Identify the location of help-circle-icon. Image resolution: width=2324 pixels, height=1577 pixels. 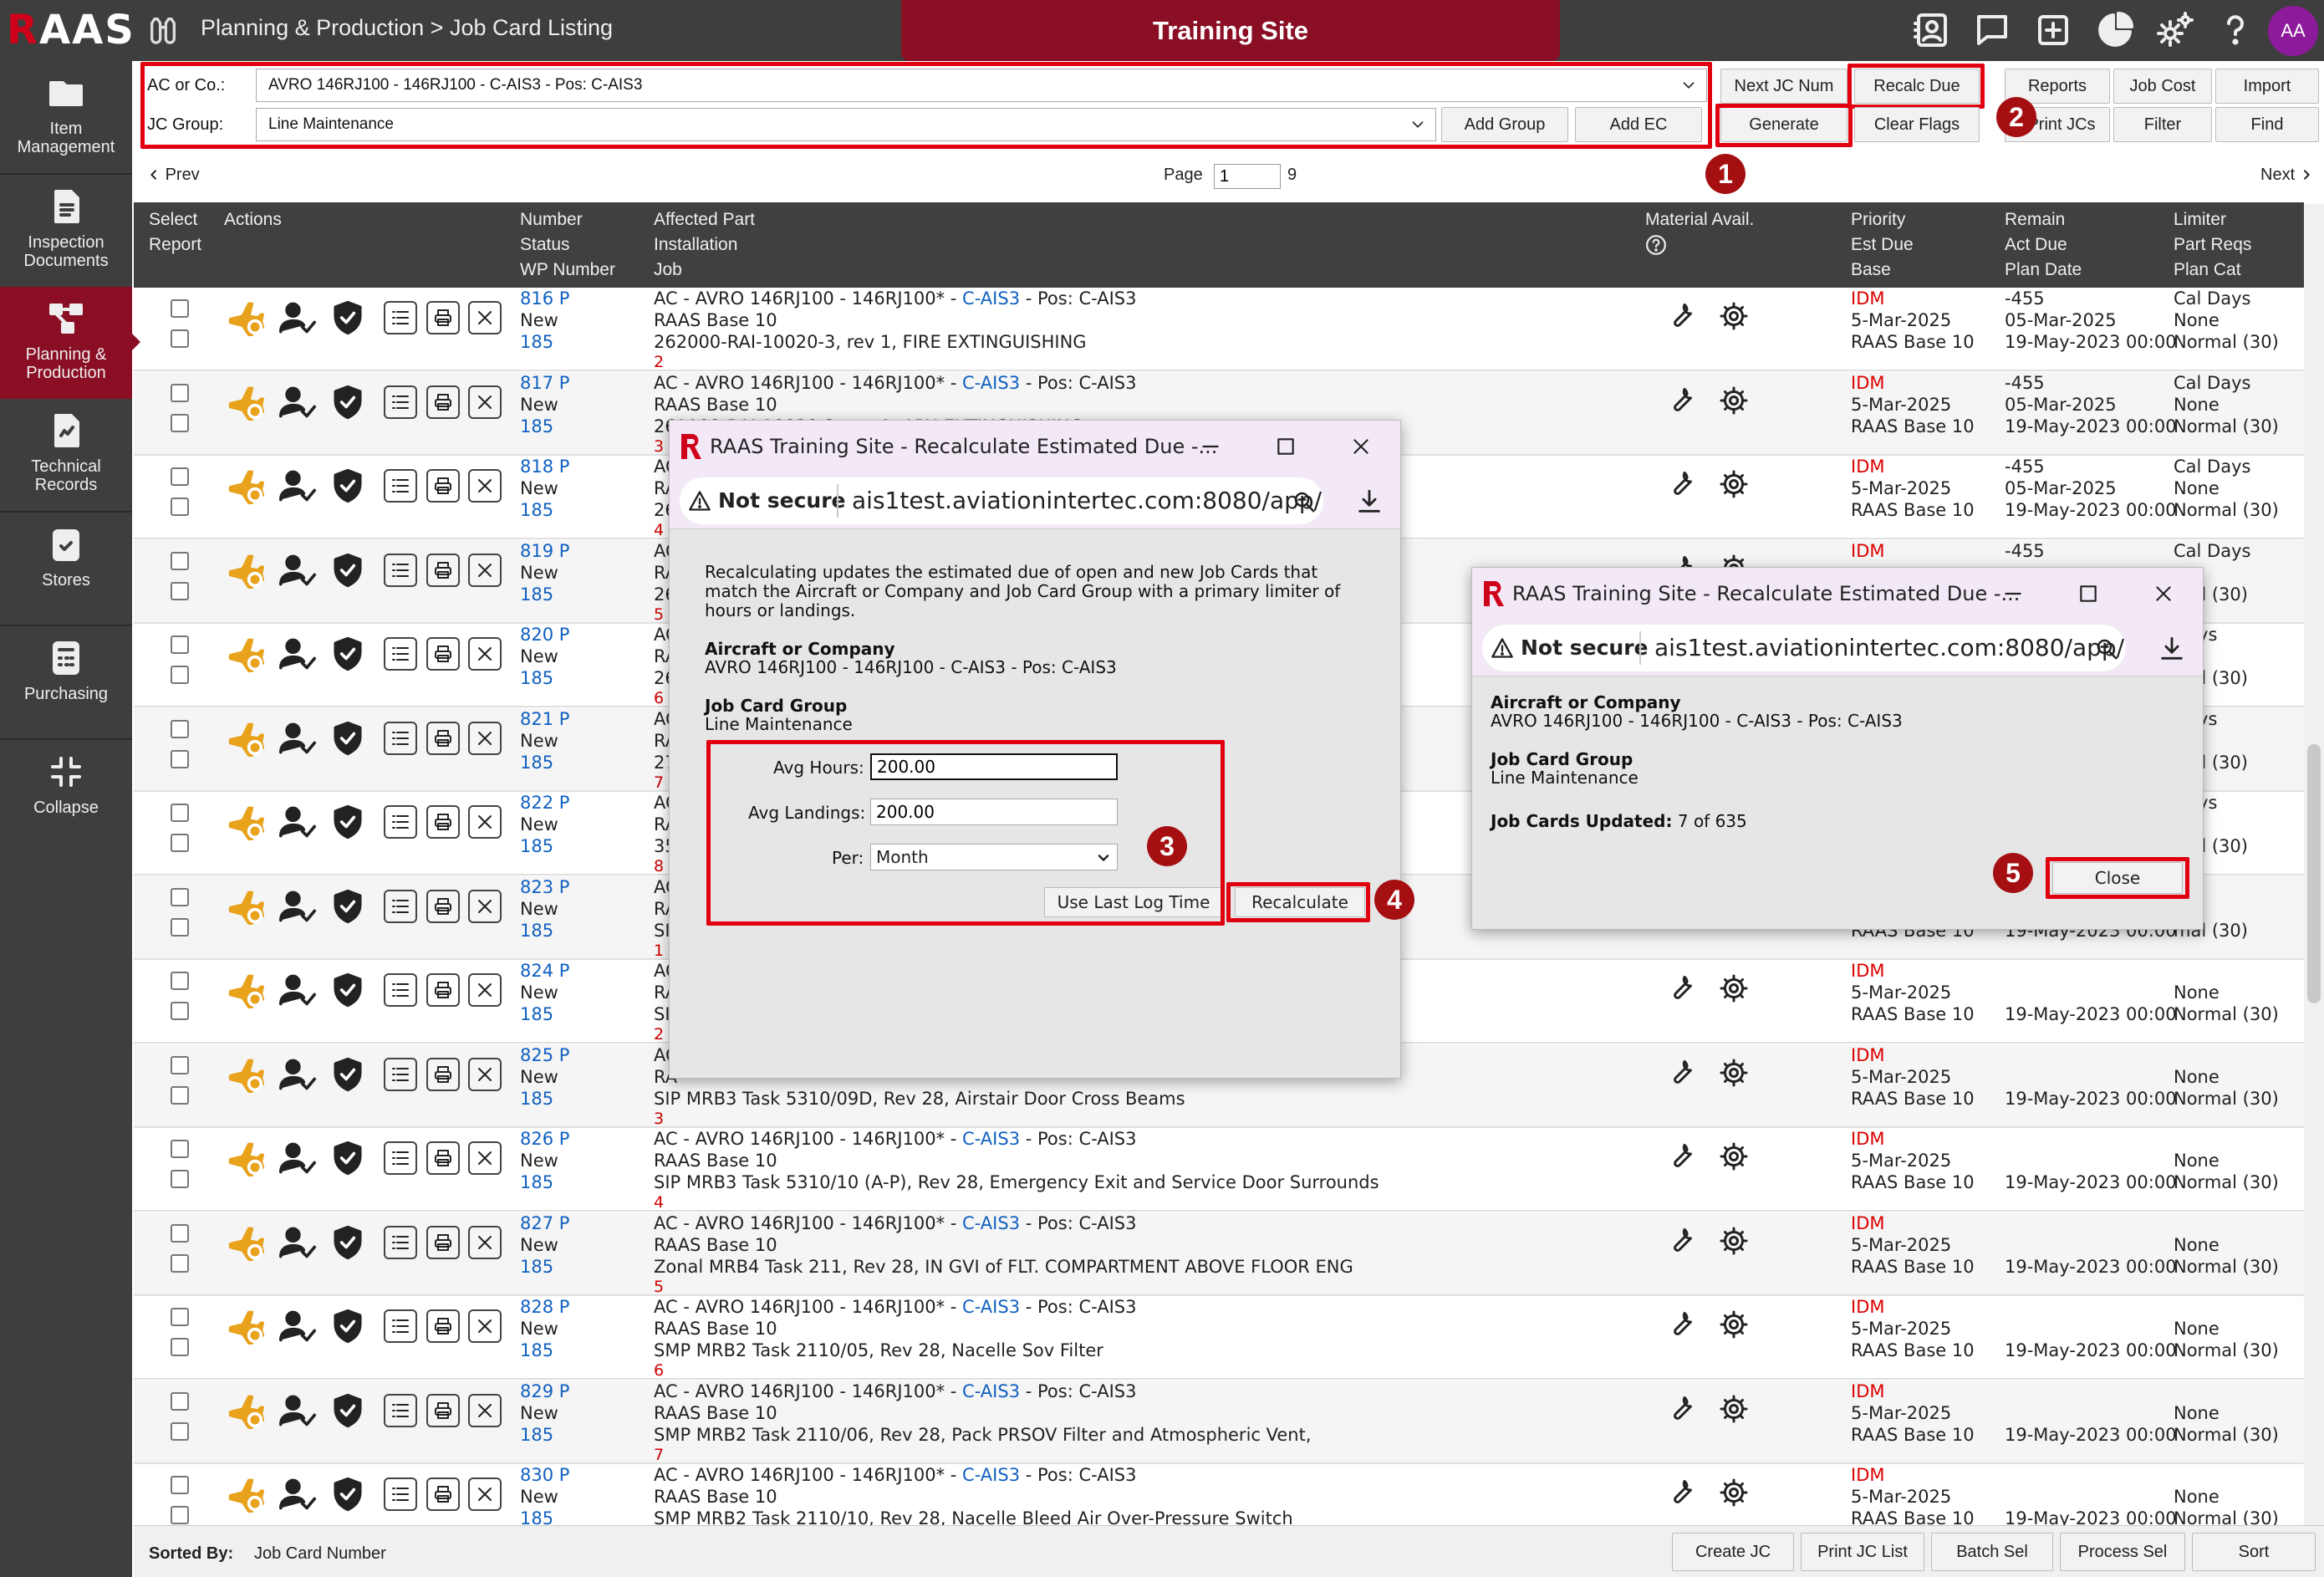
(1656, 245).